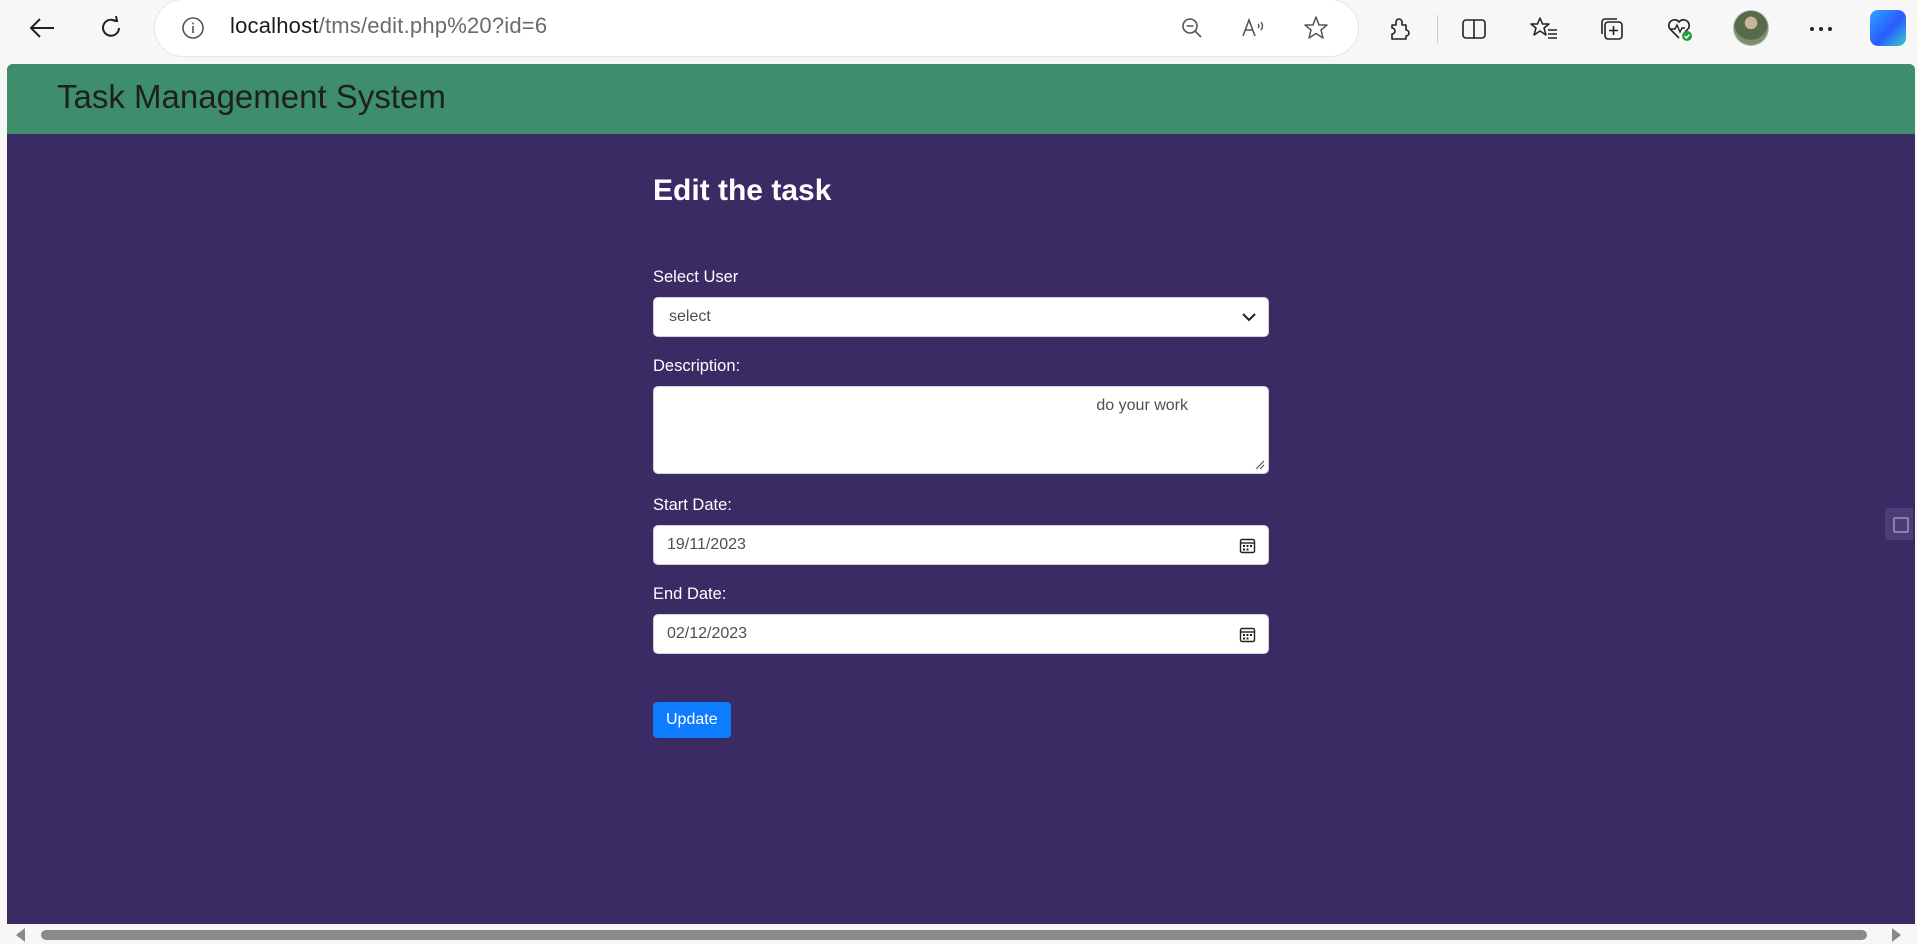 This screenshot has height=944, width=1917. Describe the element at coordinates (1259, 464) in the screenshot. I see `resize-handle-icon` at that location.